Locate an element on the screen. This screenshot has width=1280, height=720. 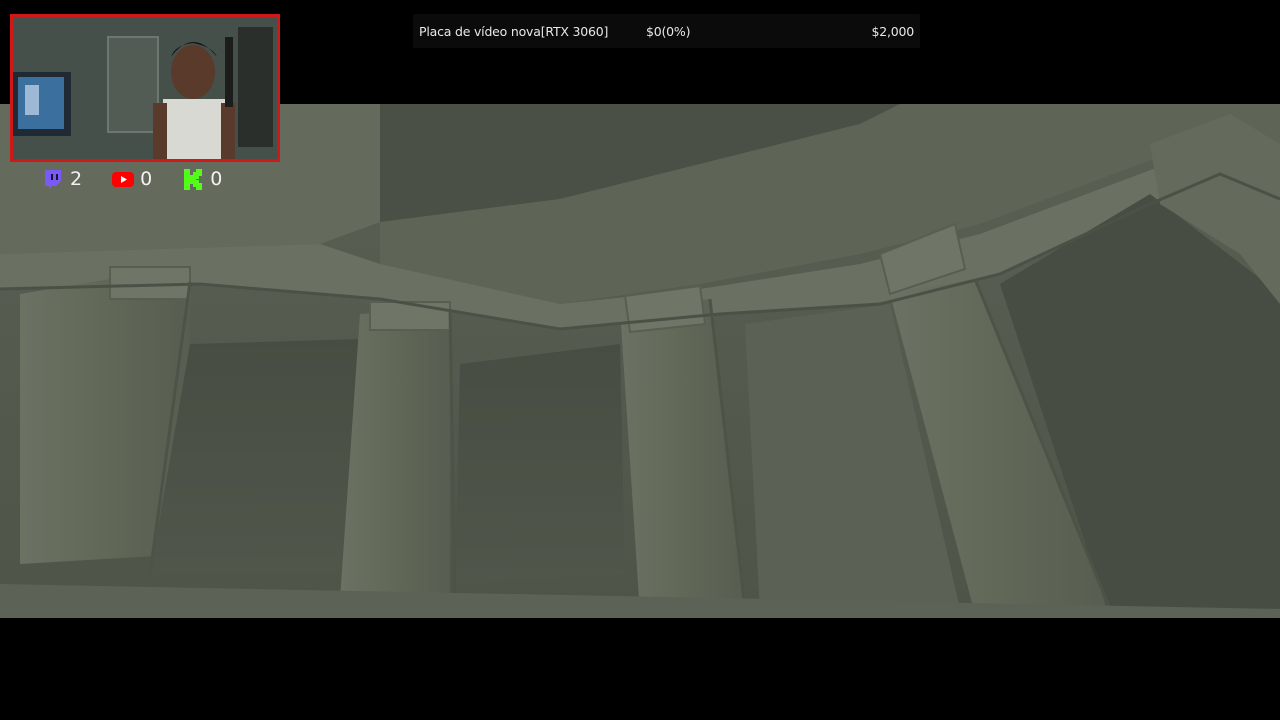
twitch-viewer-count: 2 is located at coordinates (76, 179).